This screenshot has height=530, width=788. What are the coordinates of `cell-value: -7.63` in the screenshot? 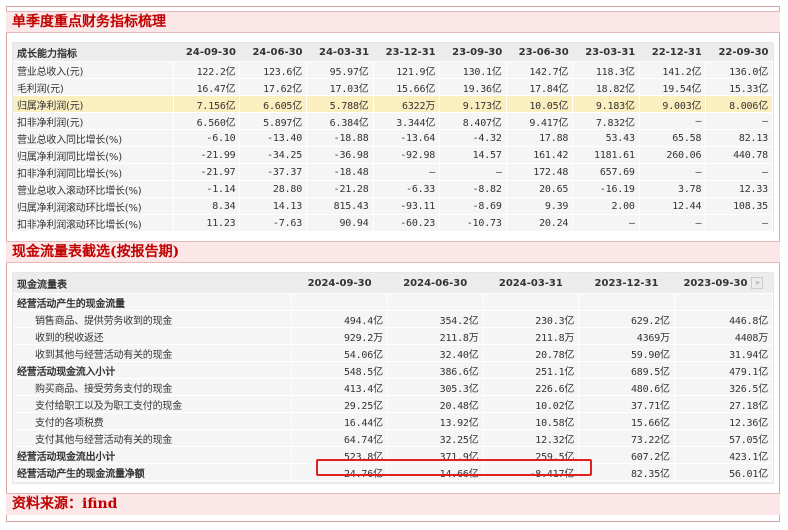 It's located at (273, 223).